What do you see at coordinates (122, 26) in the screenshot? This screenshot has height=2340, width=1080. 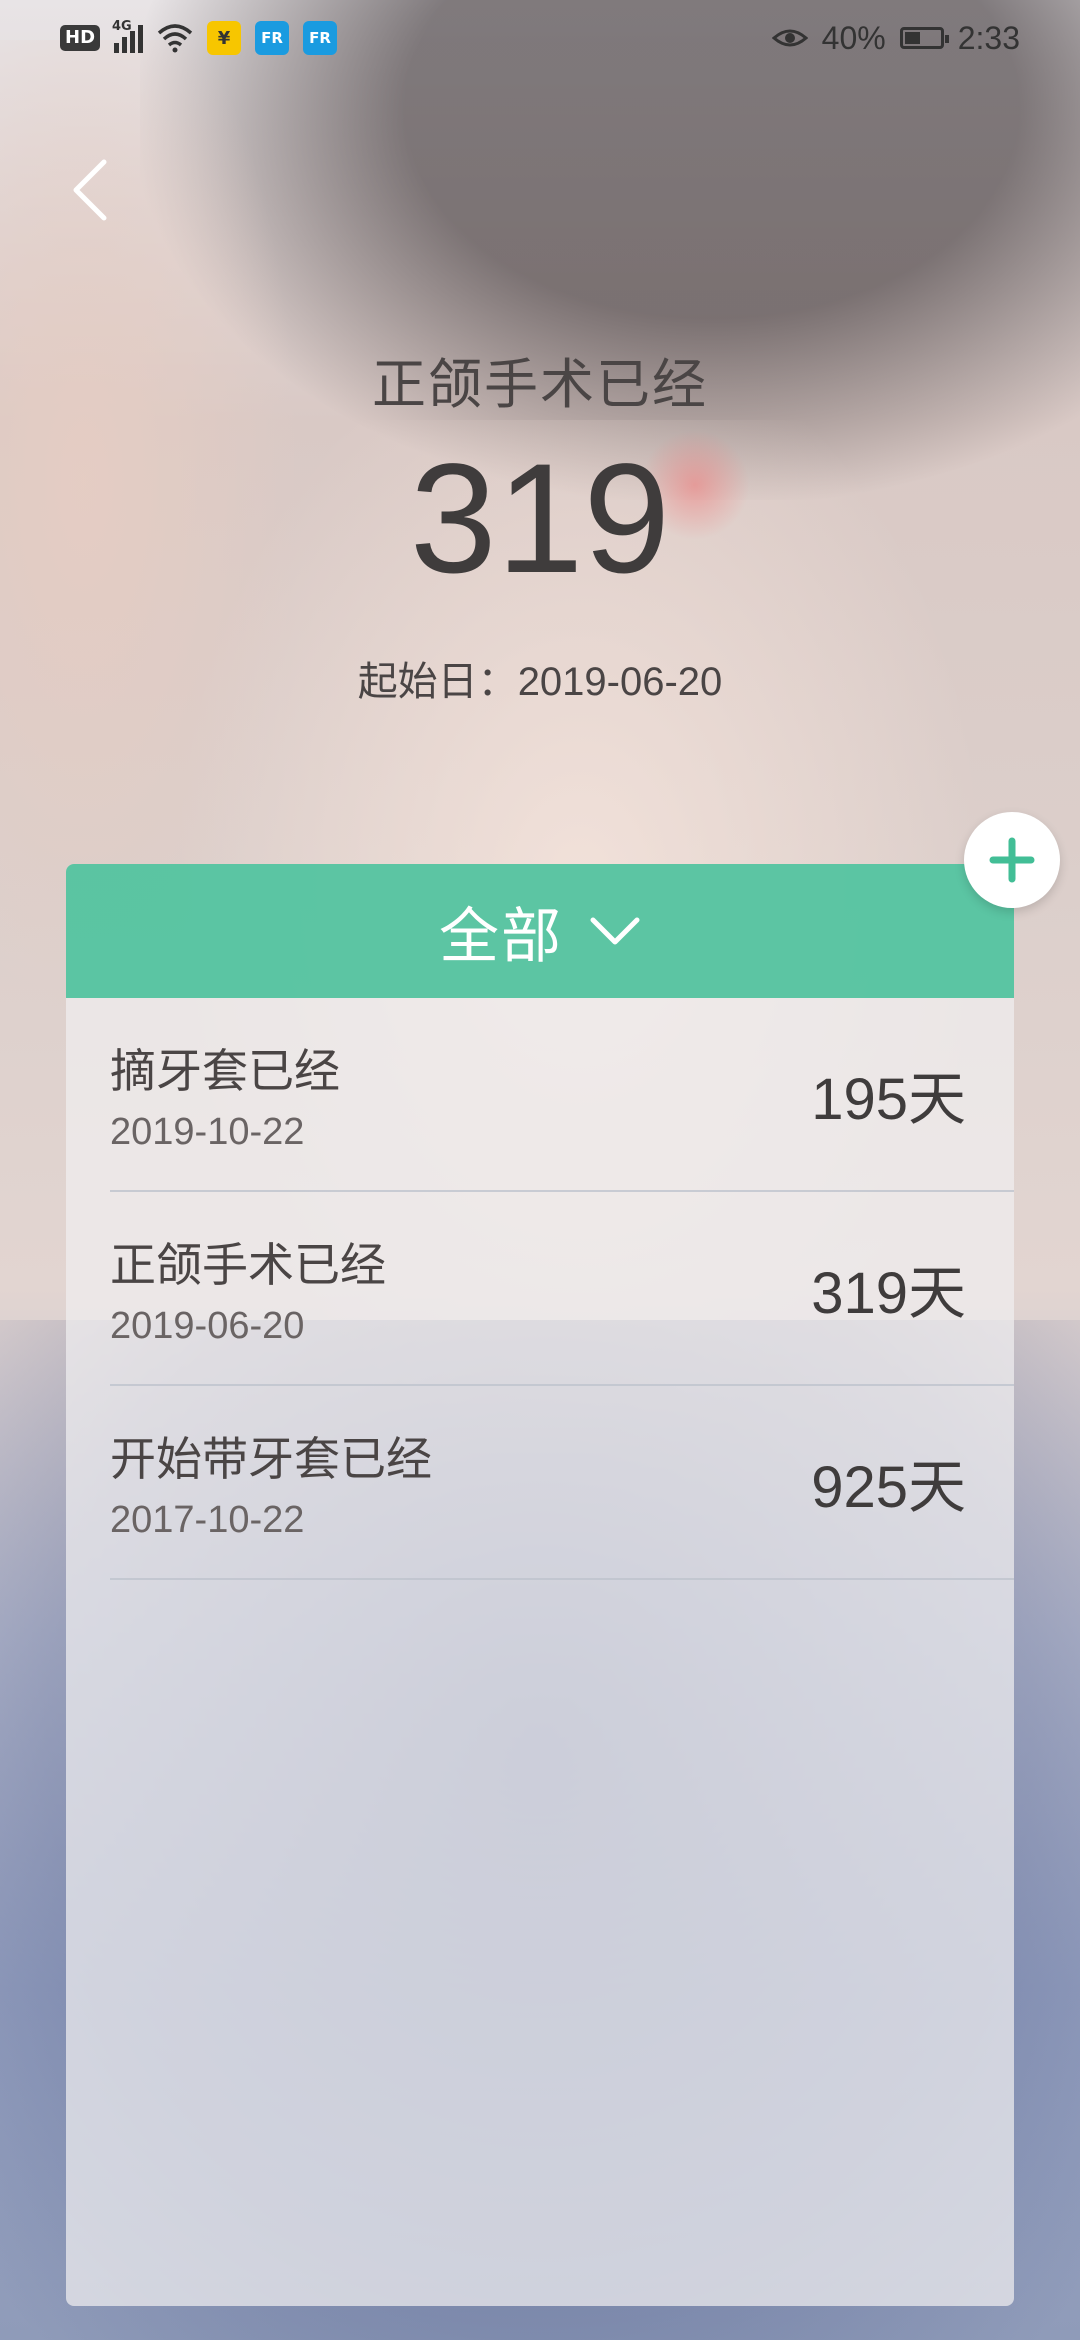 I see `network-type: 4G` at bounding box center [122, 26].